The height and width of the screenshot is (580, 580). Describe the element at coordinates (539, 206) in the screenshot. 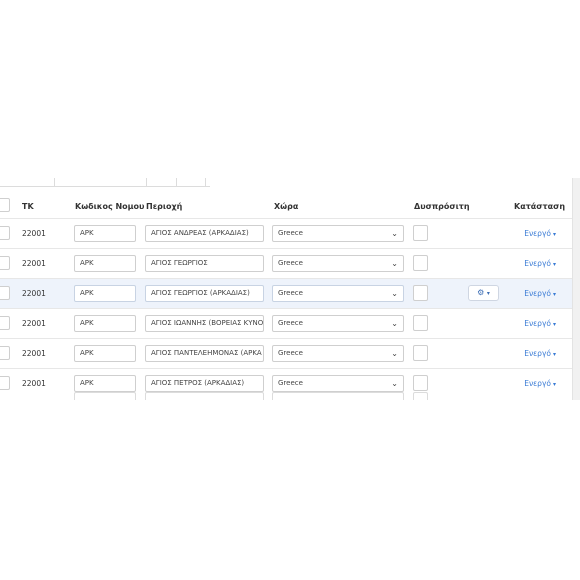

I see `col-header-status: Κατάσταση` at that location.